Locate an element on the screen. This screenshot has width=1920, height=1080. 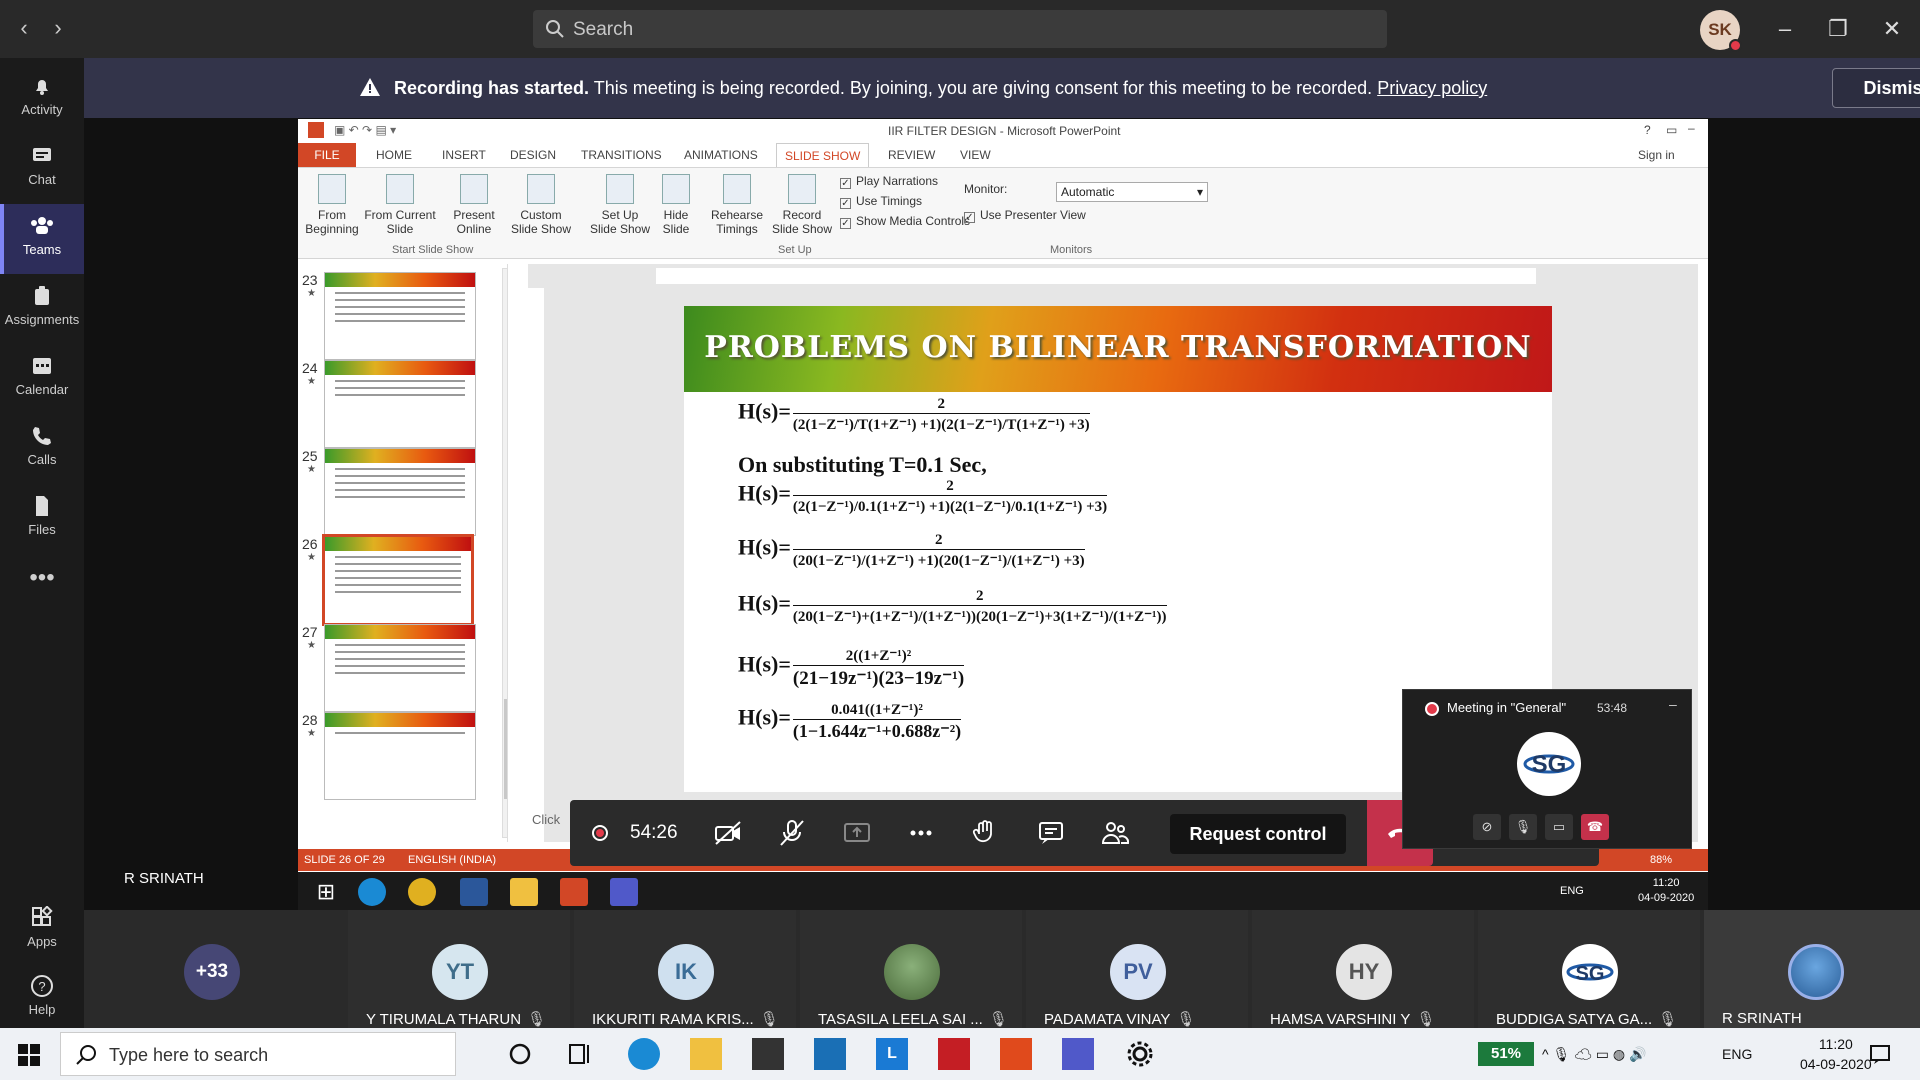
sign-in-link: Sign in is located at coordinates (1656, 155).